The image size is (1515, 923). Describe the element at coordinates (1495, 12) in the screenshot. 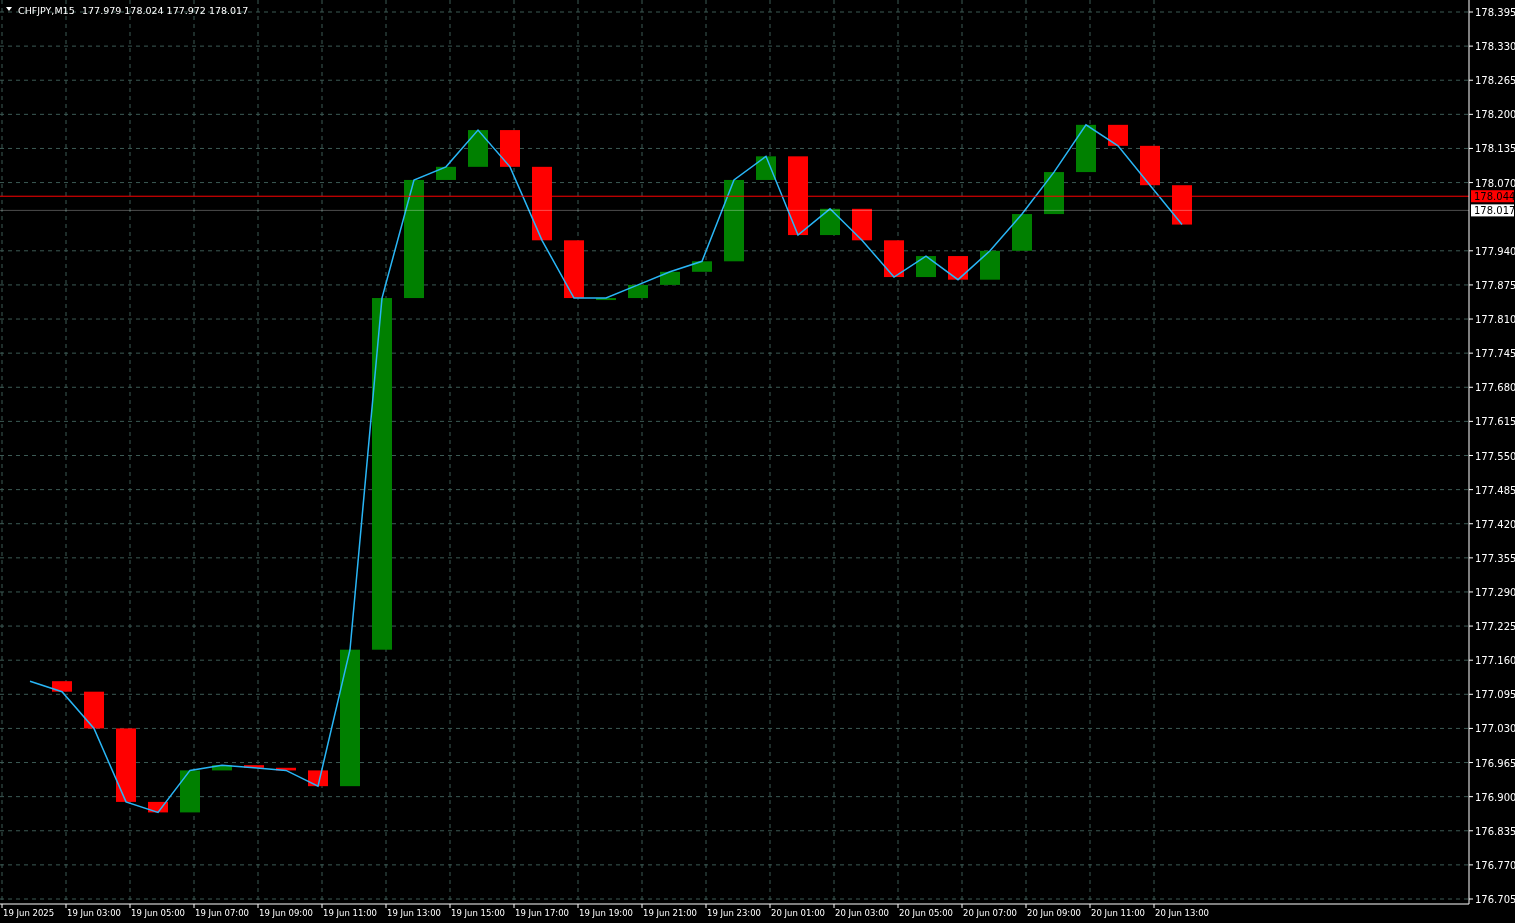

I see `price-axis-label: 178.395` at that location.